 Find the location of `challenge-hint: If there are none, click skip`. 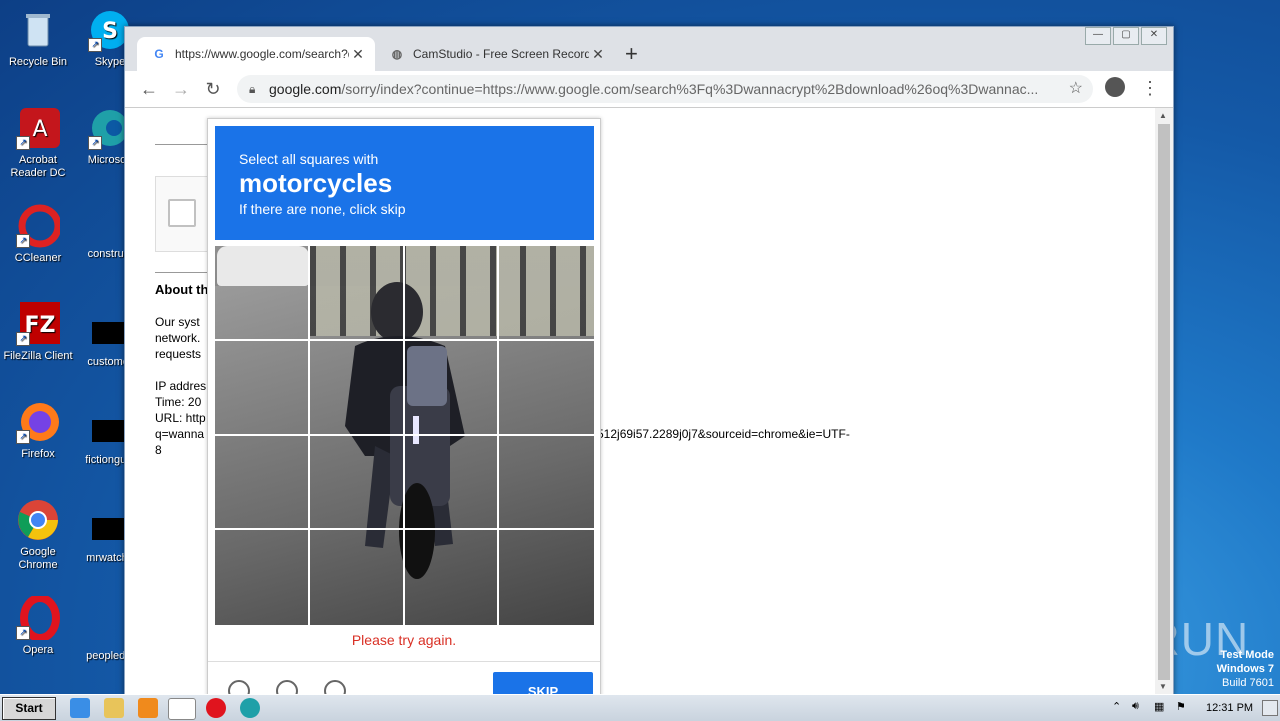

challenge-hint: If there are none, click skip is located at coordinates (322, 209).